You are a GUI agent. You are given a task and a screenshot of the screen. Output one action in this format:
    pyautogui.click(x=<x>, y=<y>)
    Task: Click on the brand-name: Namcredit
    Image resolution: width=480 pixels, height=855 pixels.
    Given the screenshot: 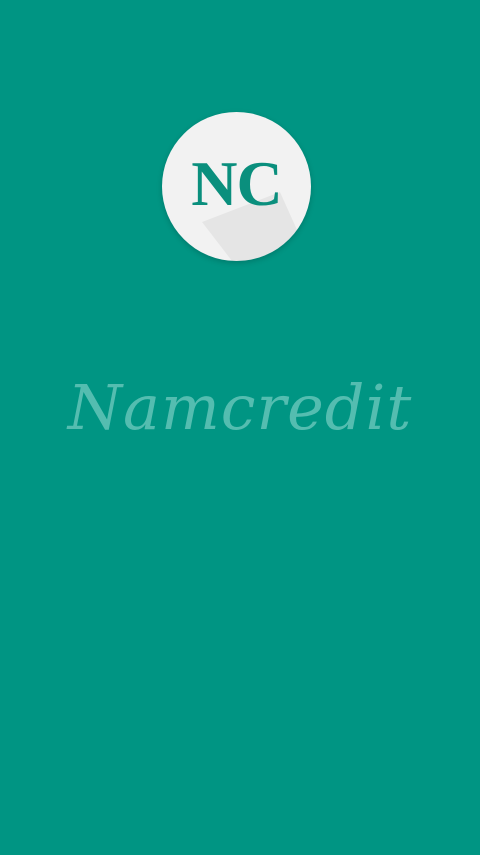 What is the action you would take?
    pyautogui.click(x=240, y=407)
    